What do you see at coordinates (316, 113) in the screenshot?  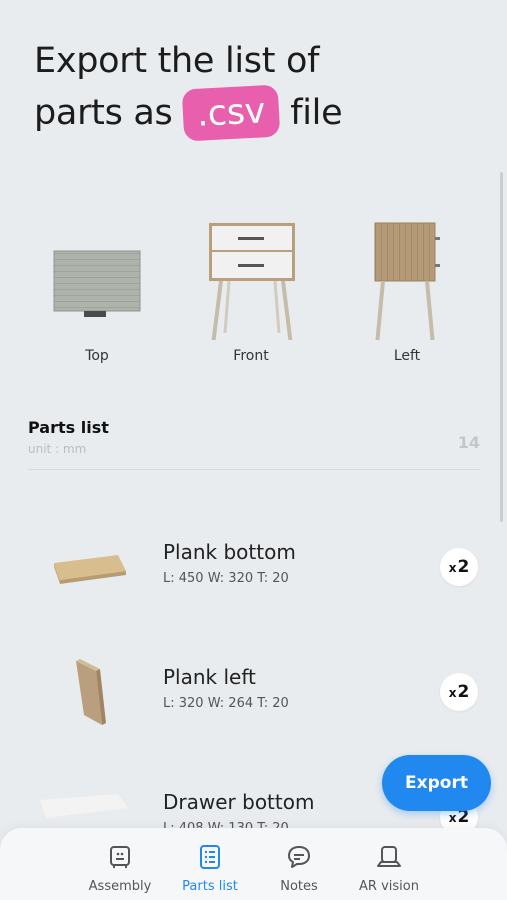 I see `headline-suffix: file` at bounding box center [316, 113].